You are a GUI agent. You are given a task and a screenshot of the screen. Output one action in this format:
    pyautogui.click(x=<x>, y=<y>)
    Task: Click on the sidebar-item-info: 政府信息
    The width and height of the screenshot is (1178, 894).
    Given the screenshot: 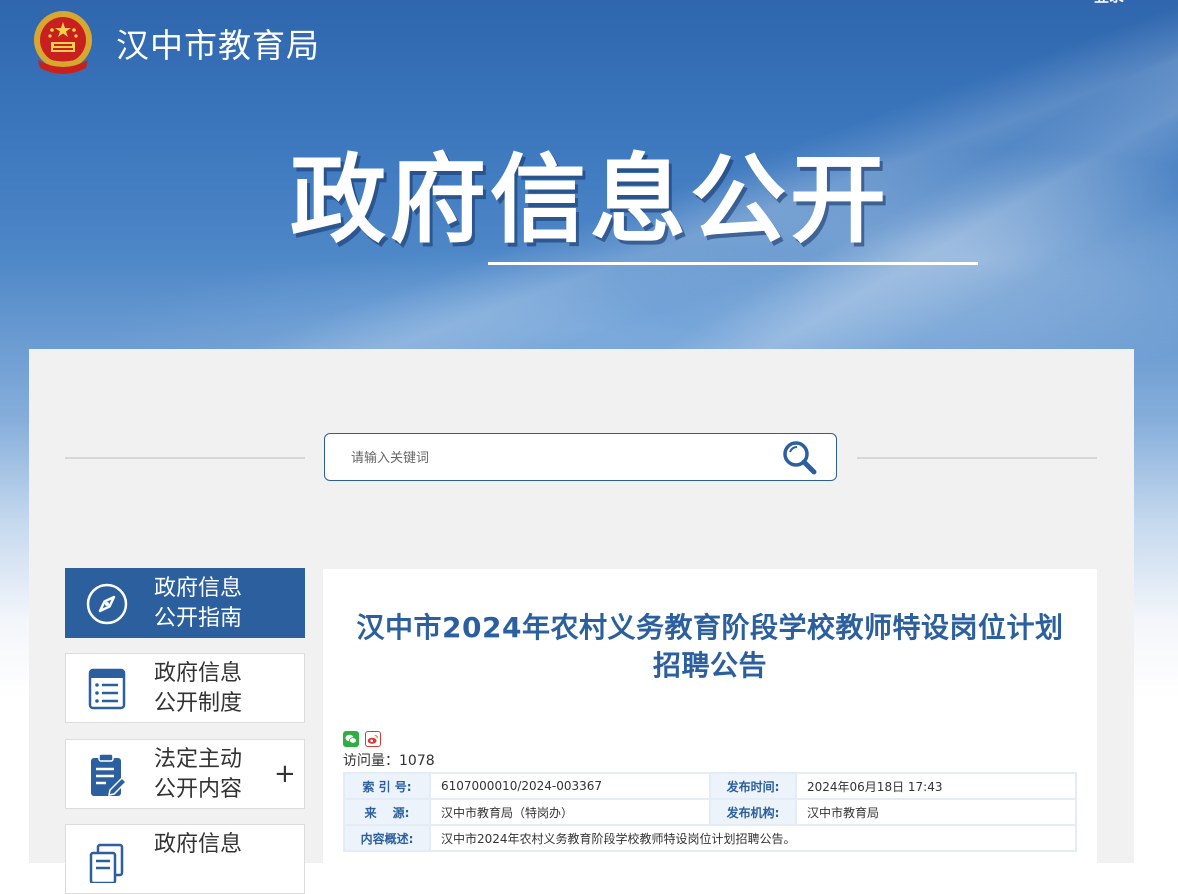 What is the action you would take?
    pyautogui.click(x=185, y=859)
    